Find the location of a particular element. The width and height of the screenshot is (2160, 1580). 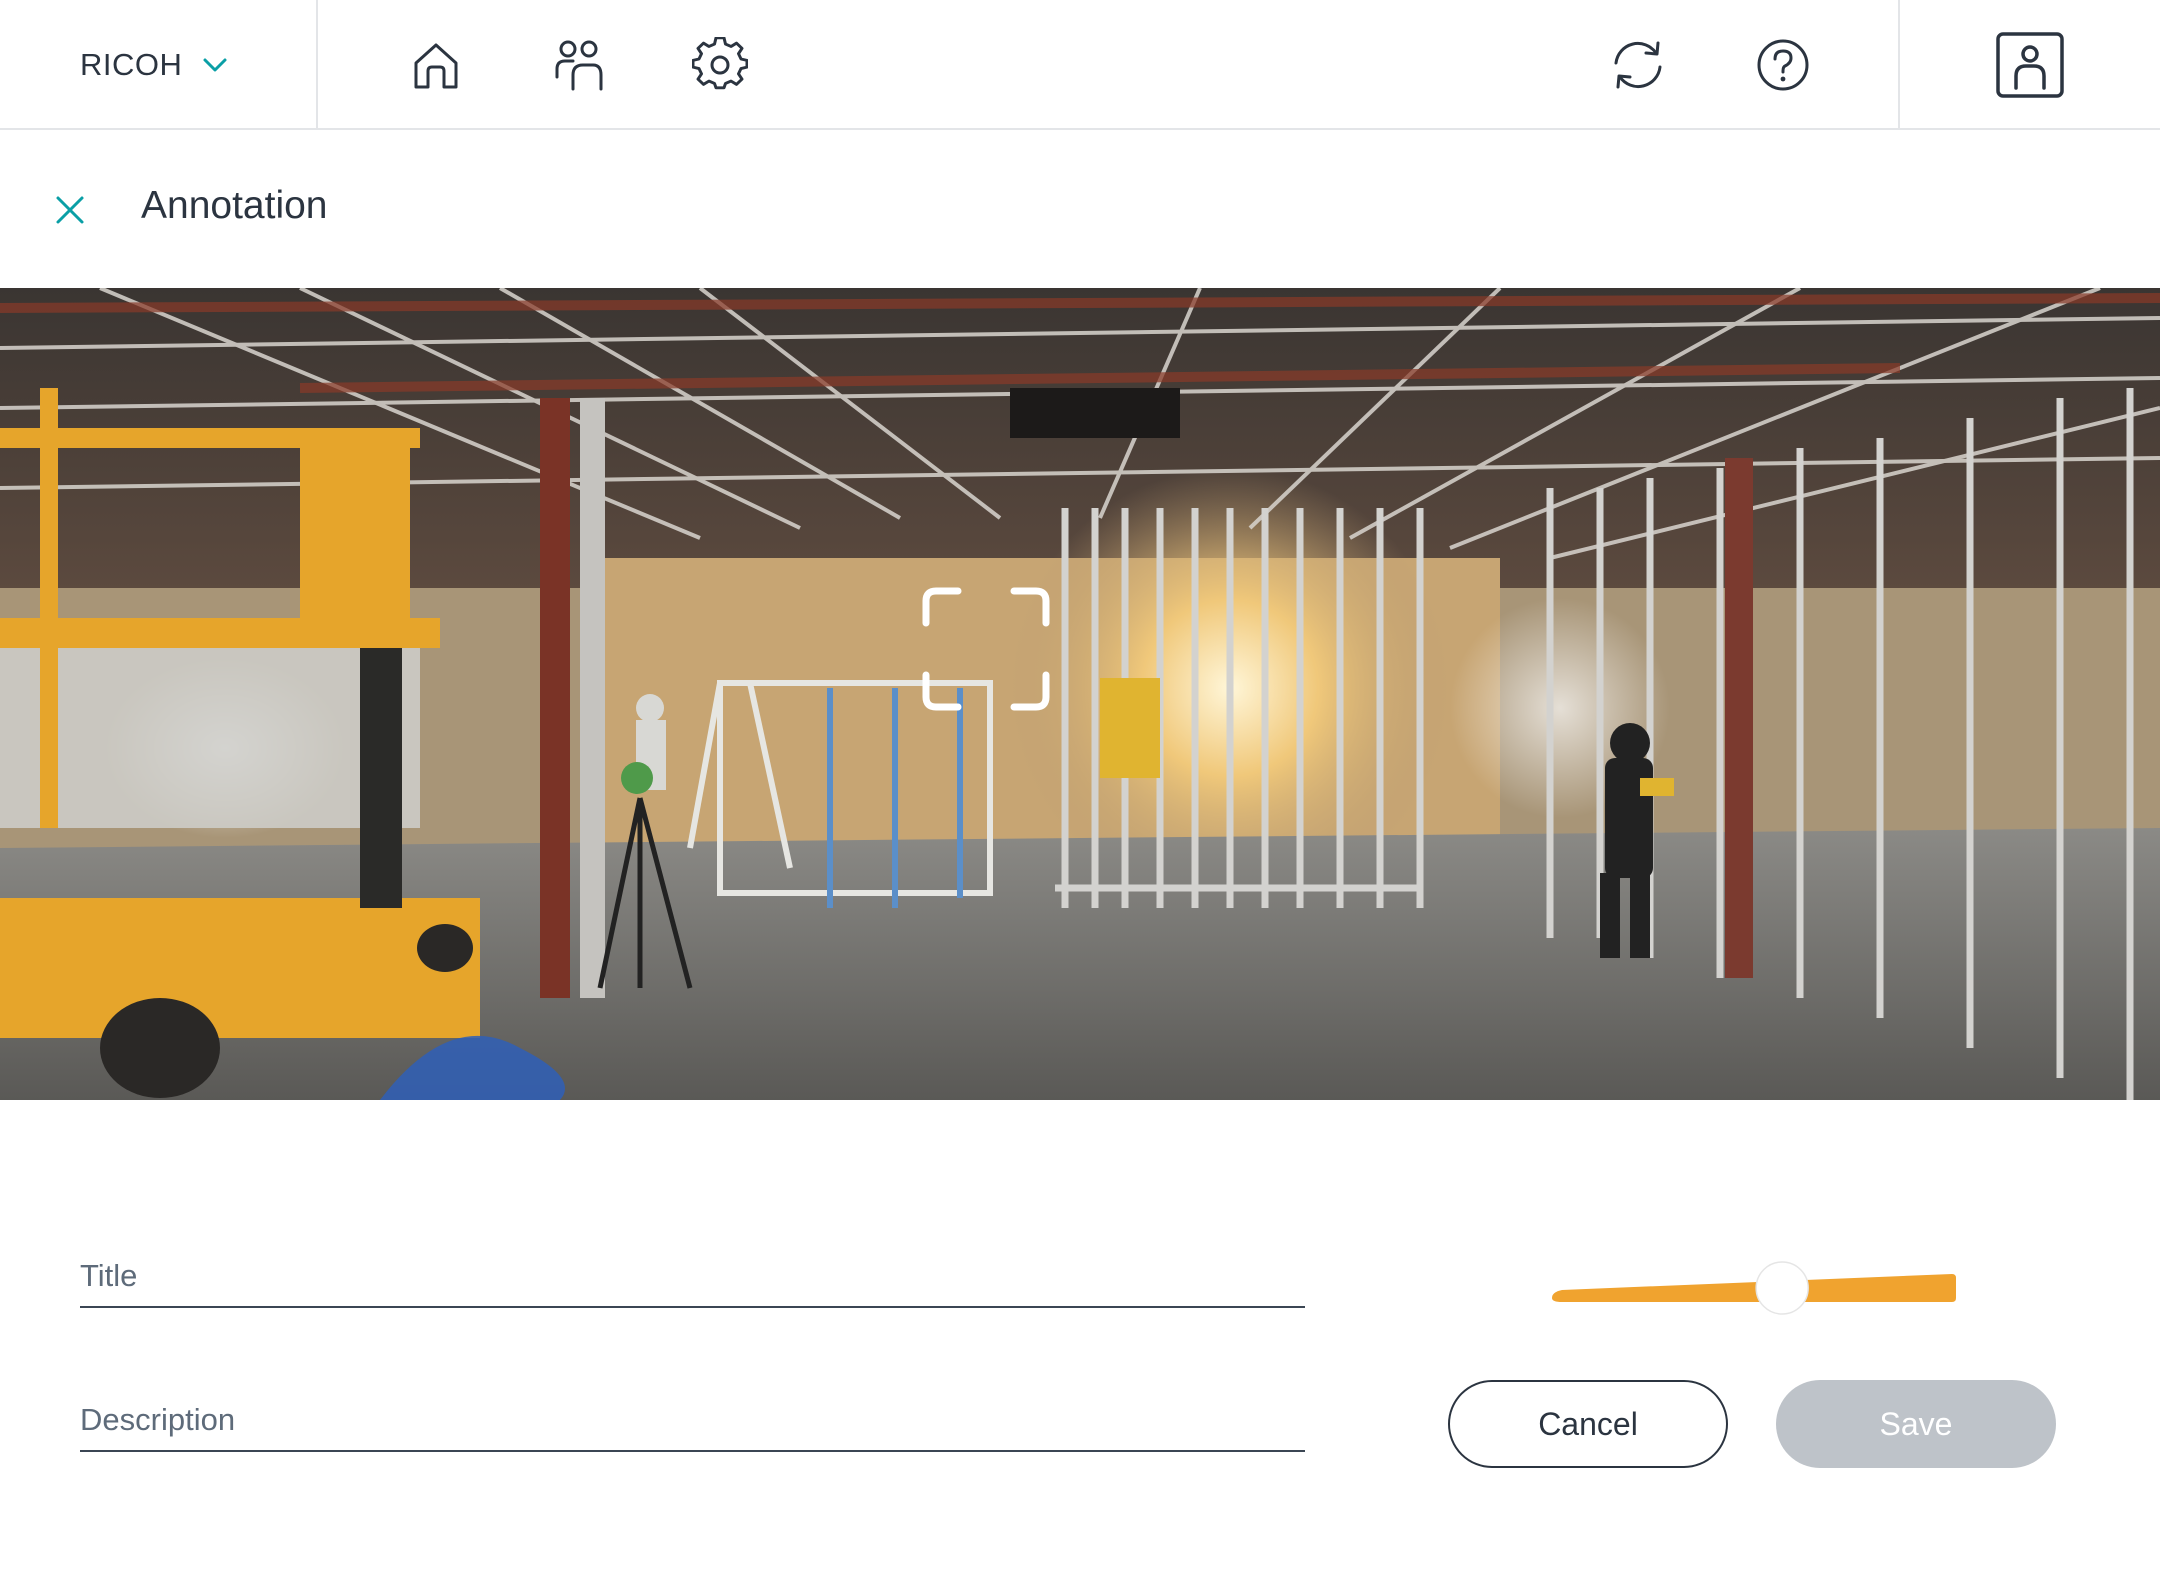

help-button is located at coordinates (1783, 65).